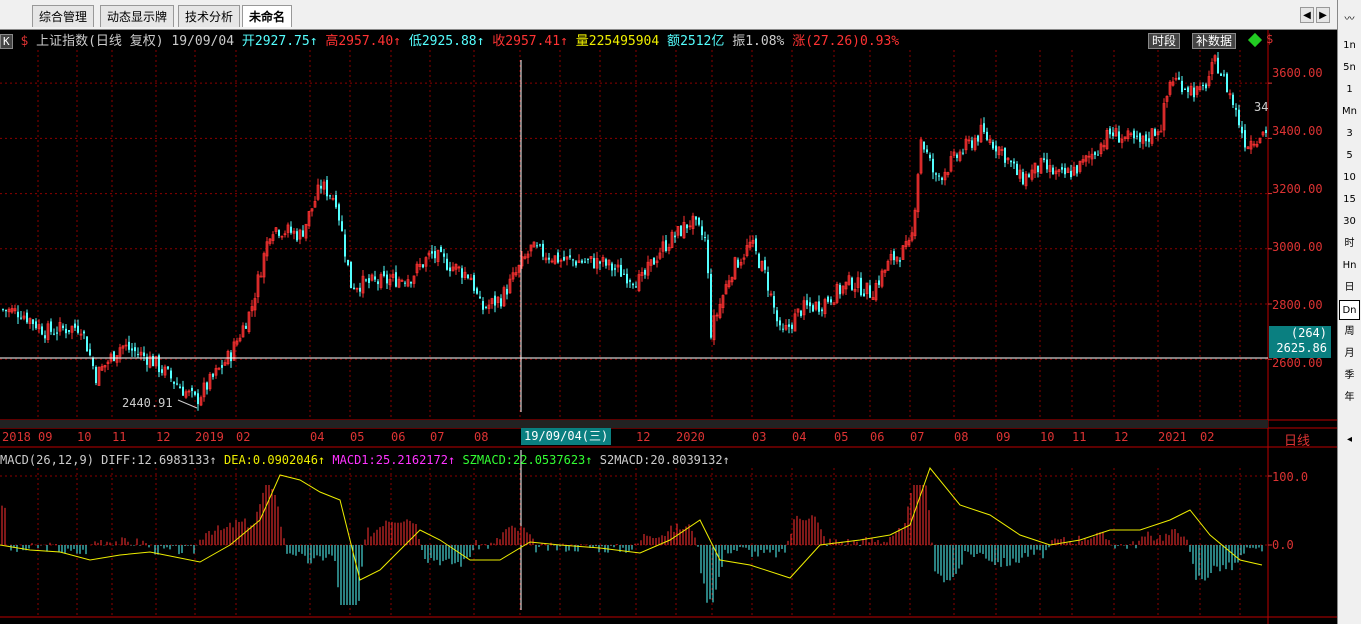 This screenshot has height=624, width=1361. Describe the element at coordinates (1349, 200) in the screenshot. I see `period-button-10: 15` at that location.